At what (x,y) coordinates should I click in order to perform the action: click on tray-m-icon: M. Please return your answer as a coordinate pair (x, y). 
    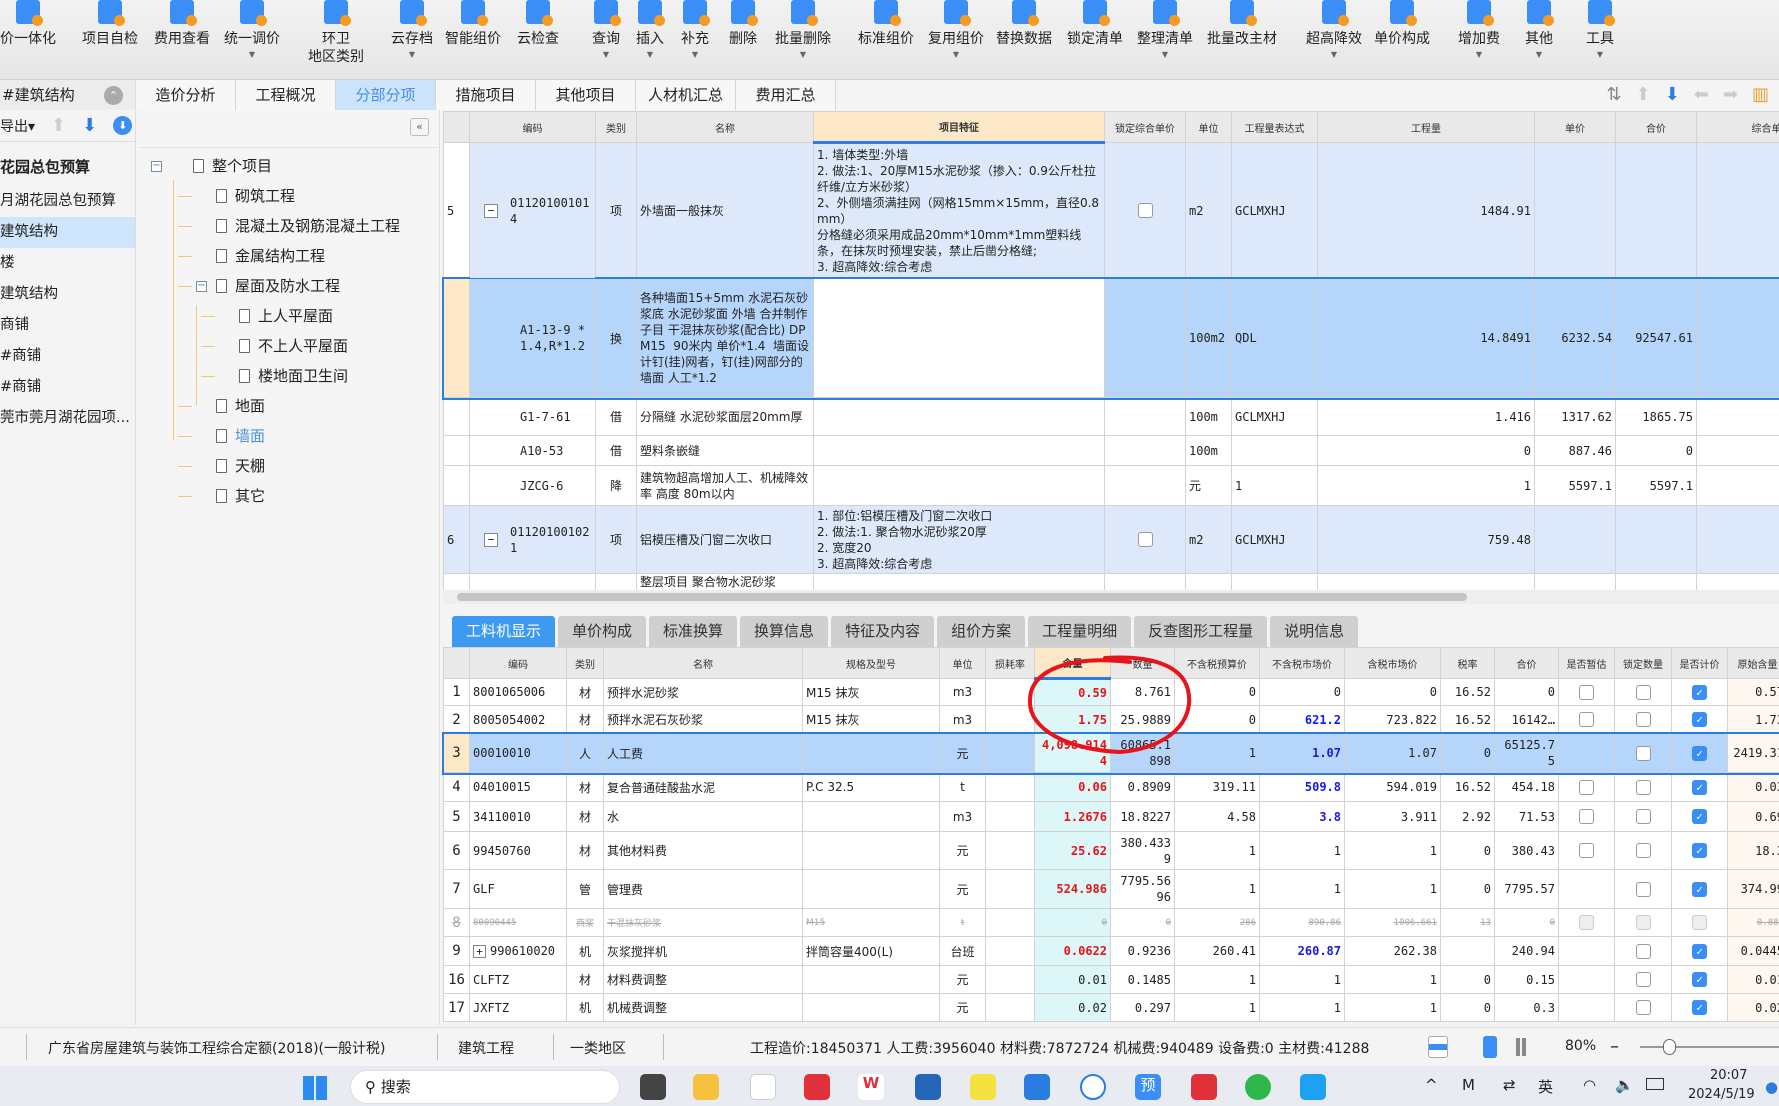
    Looking at the image, I should click on (1468, 1085).